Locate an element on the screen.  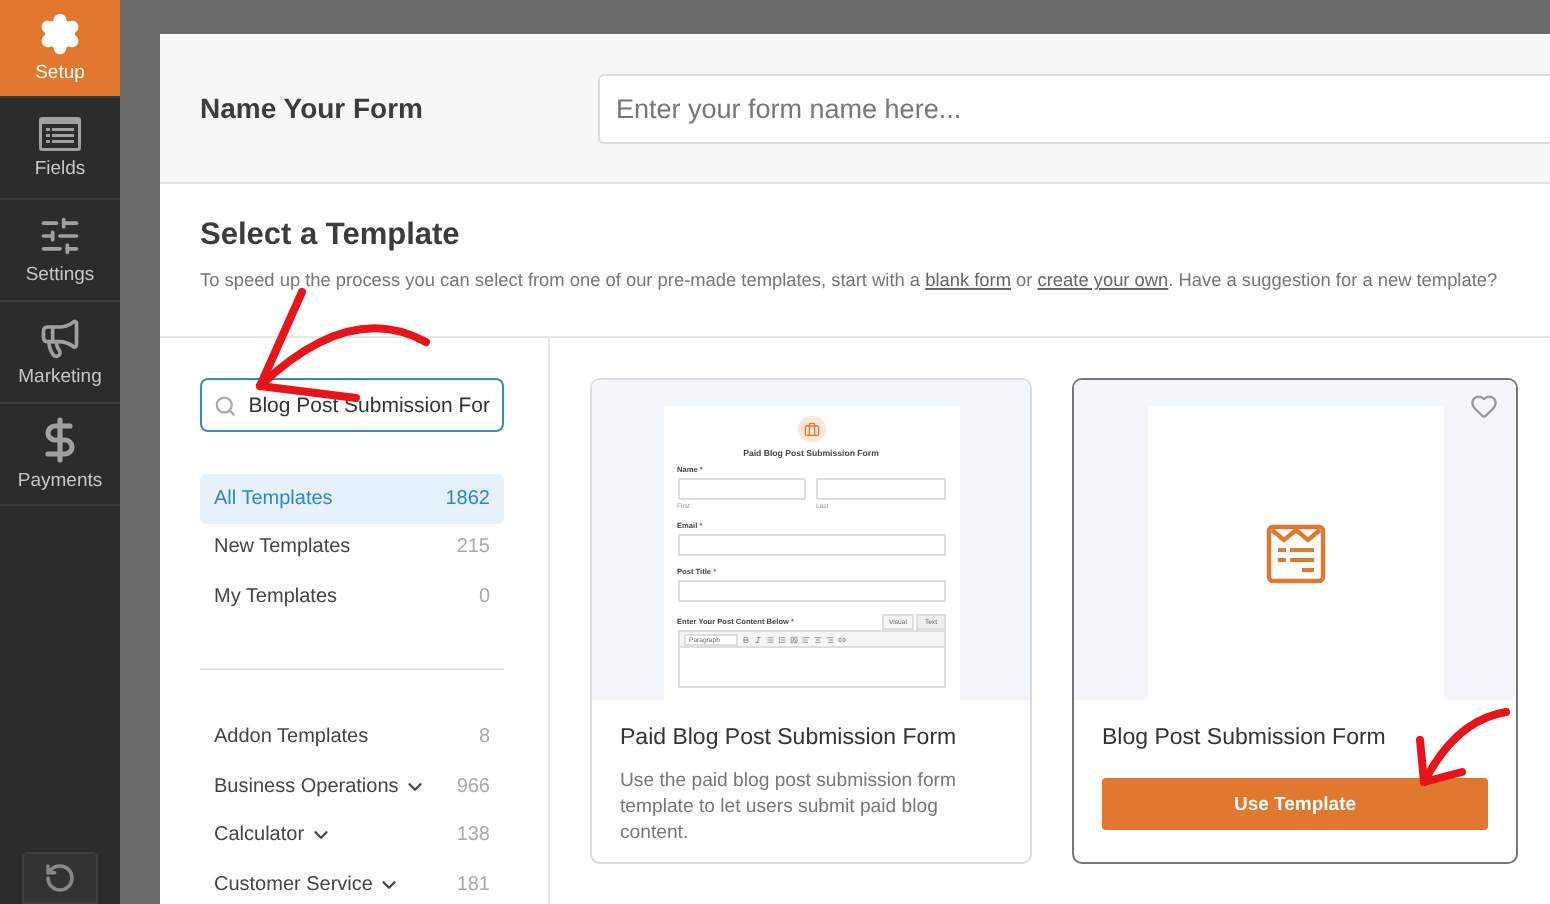
heart-icon is located at coordinates (1484, 406).